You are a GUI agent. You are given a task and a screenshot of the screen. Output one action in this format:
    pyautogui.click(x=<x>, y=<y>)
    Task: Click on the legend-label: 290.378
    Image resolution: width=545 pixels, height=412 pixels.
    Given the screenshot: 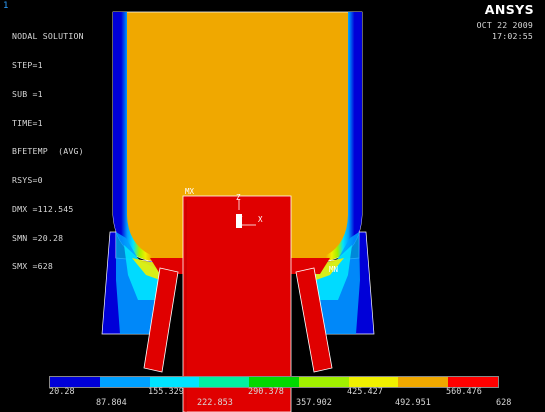 What is the action you would take?
    pyautogui.click(x=266, y=392)
    